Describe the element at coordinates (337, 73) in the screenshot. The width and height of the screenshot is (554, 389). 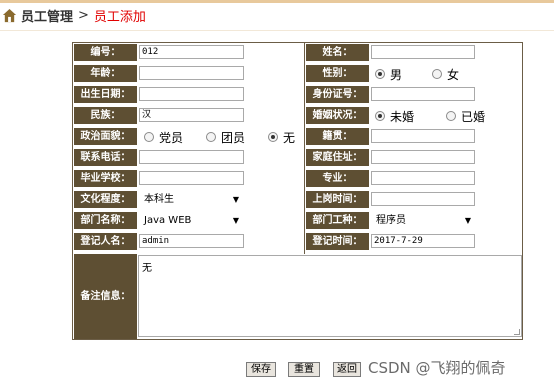
I see `gender-label: 性别：` at that location.